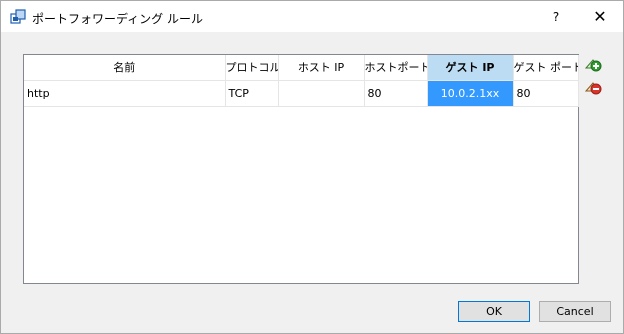 Image resolution: width=624 pixels, height=334 pixels. I want to click on title-bar: ポートフォワーディング ルール ? ✕, so click(312, 16).